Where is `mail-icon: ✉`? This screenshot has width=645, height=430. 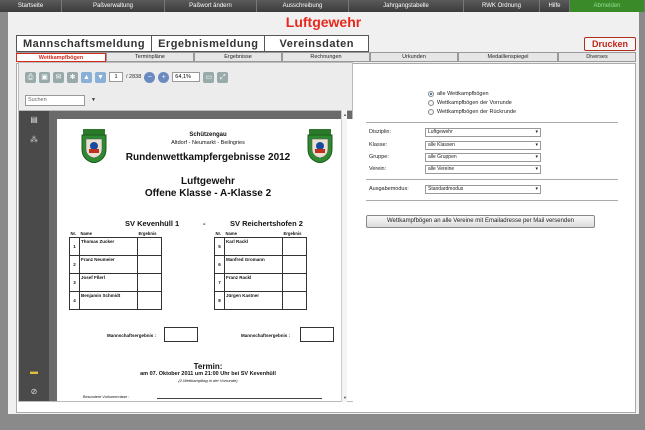
mail-icon: ✉ is located at coordinates (58, 77).